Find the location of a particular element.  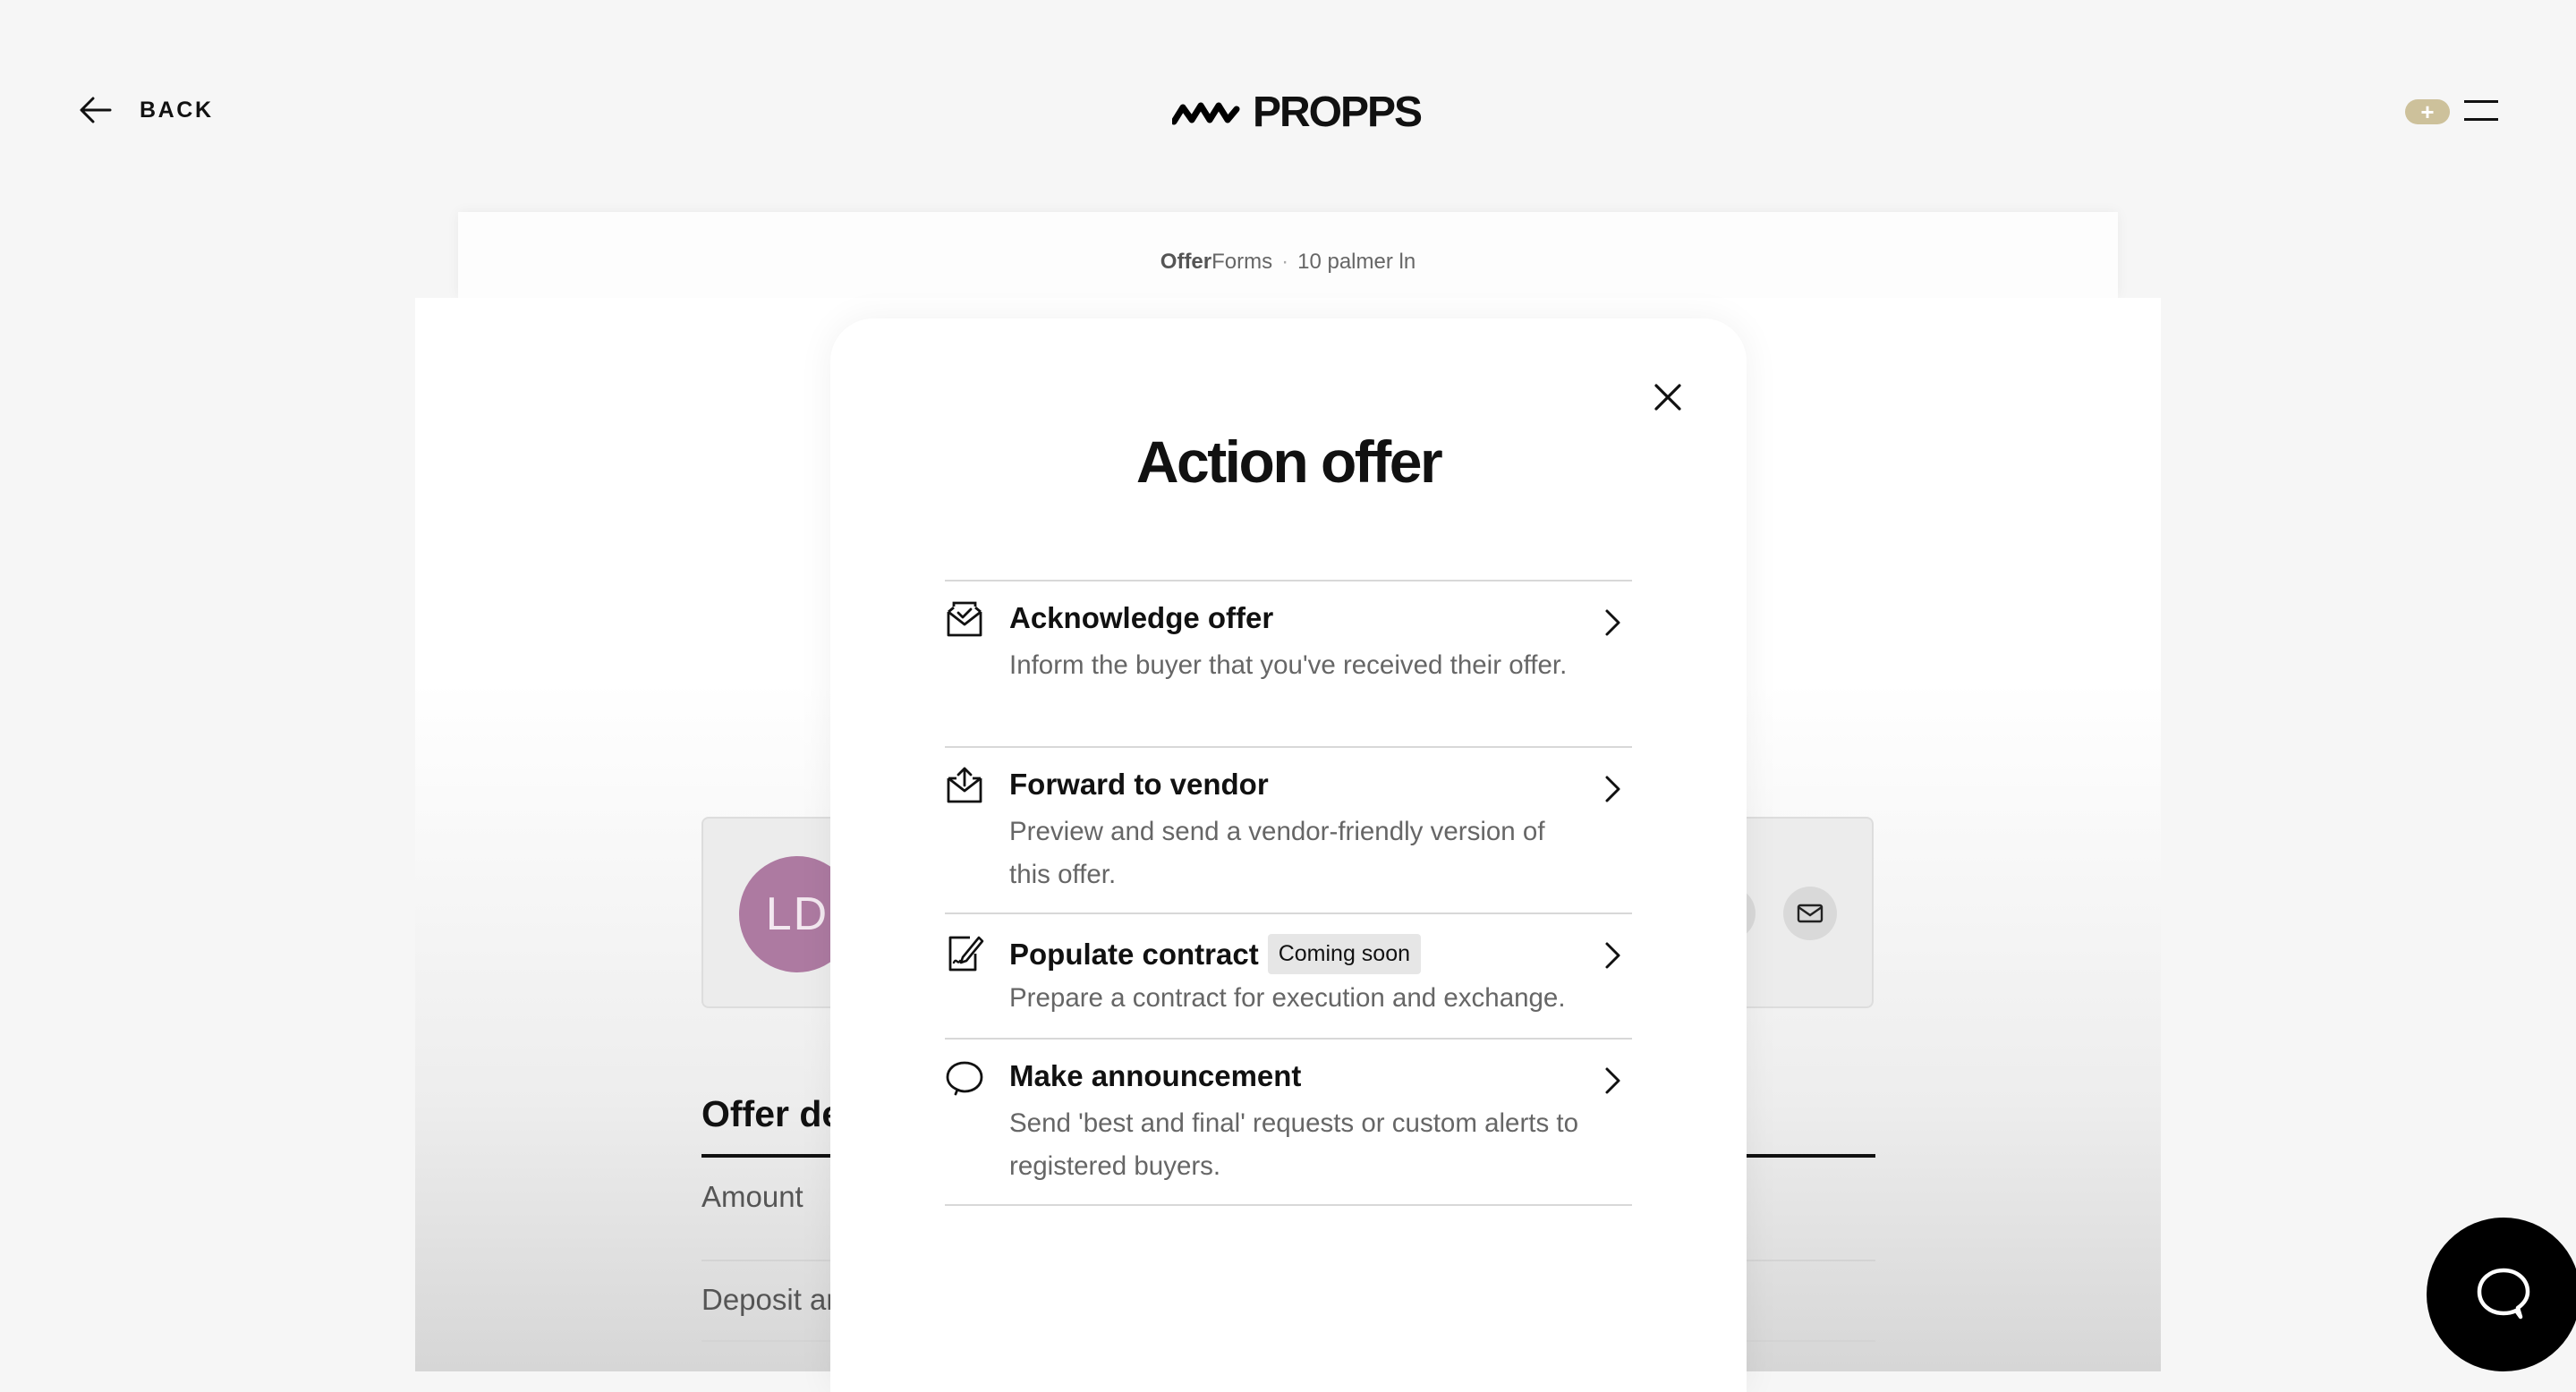

action-title: Populate contract Coming soon is located at coordinates (1215, 954).